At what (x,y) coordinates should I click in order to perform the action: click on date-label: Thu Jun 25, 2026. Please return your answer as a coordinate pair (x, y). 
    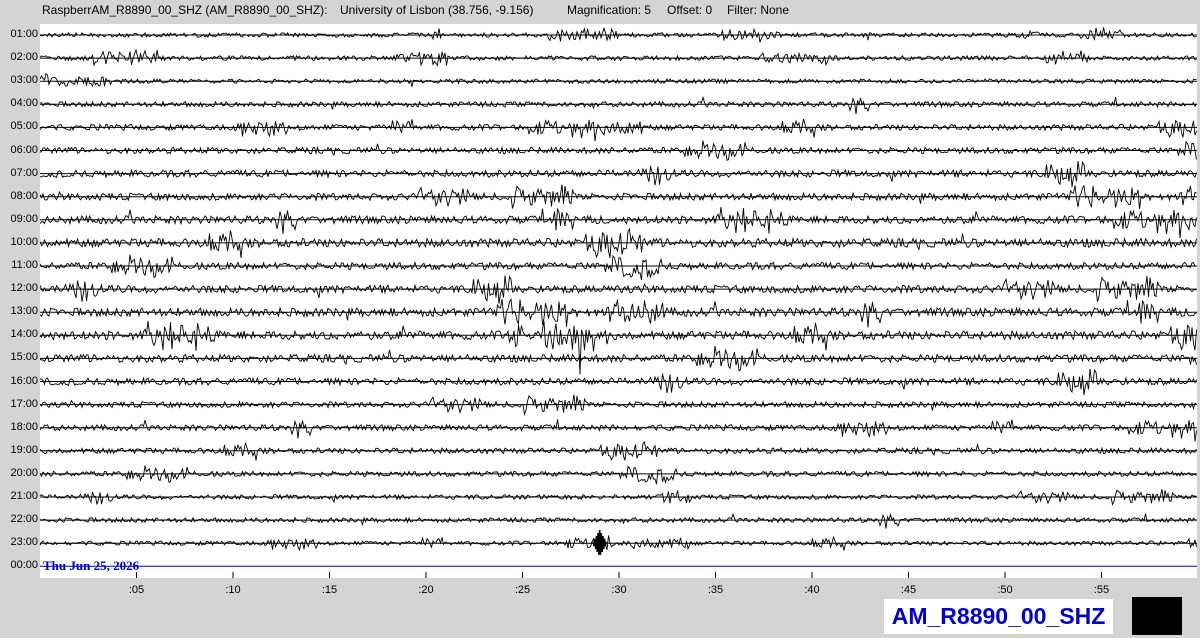
    Looking at the image, I should click on (91, 565).